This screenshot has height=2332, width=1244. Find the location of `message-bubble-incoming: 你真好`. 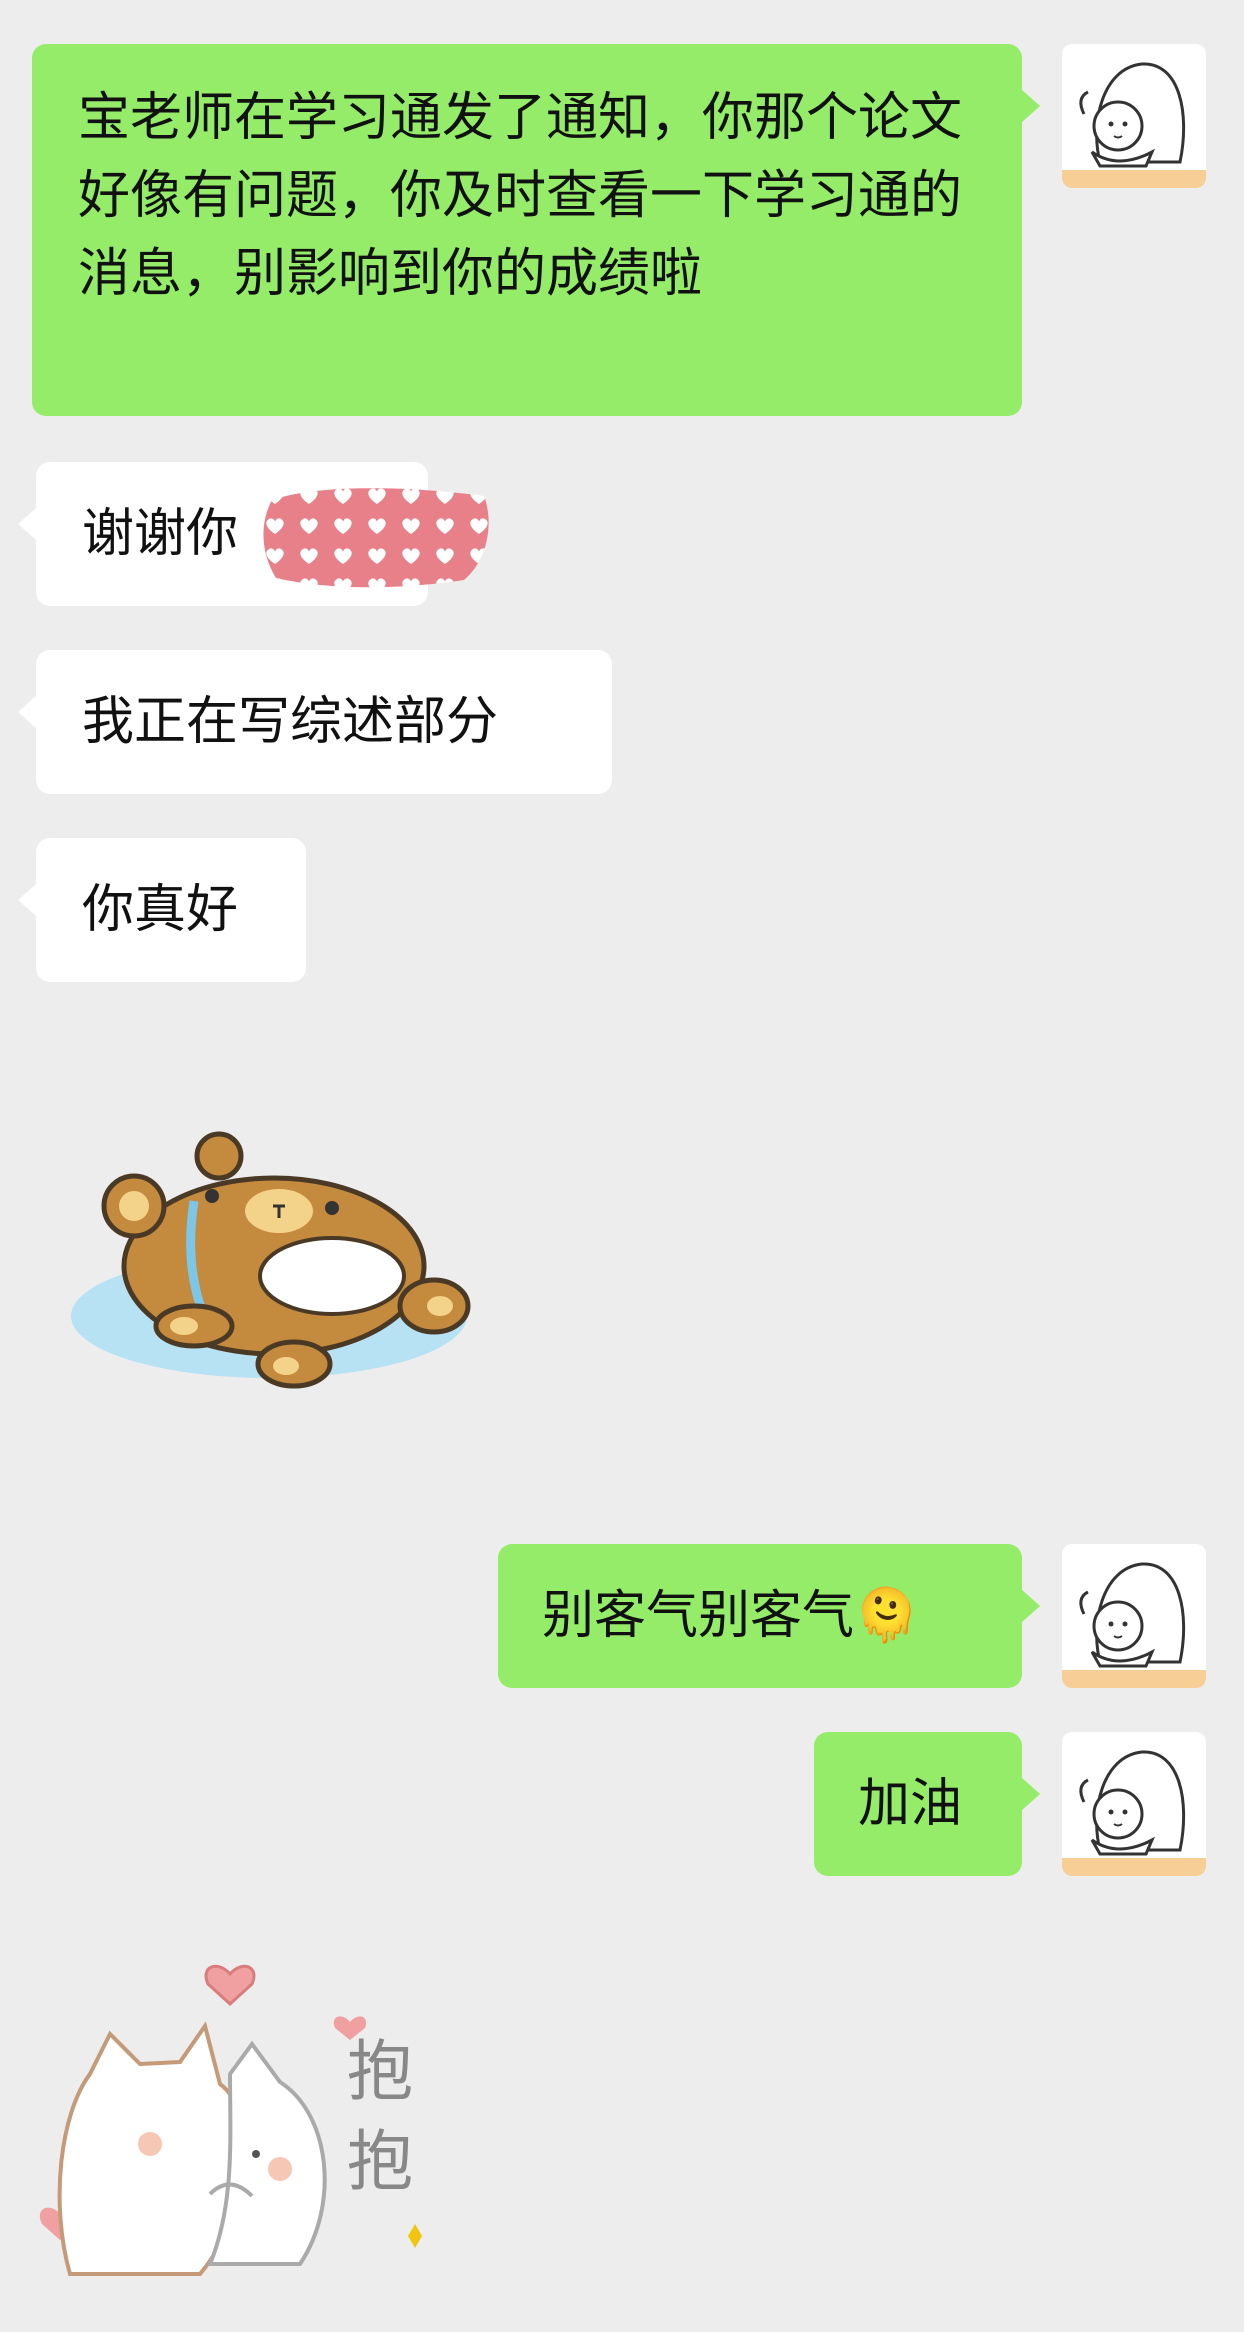

message-bubble-incoming: 你真好 is located at coordinates (162, 910).